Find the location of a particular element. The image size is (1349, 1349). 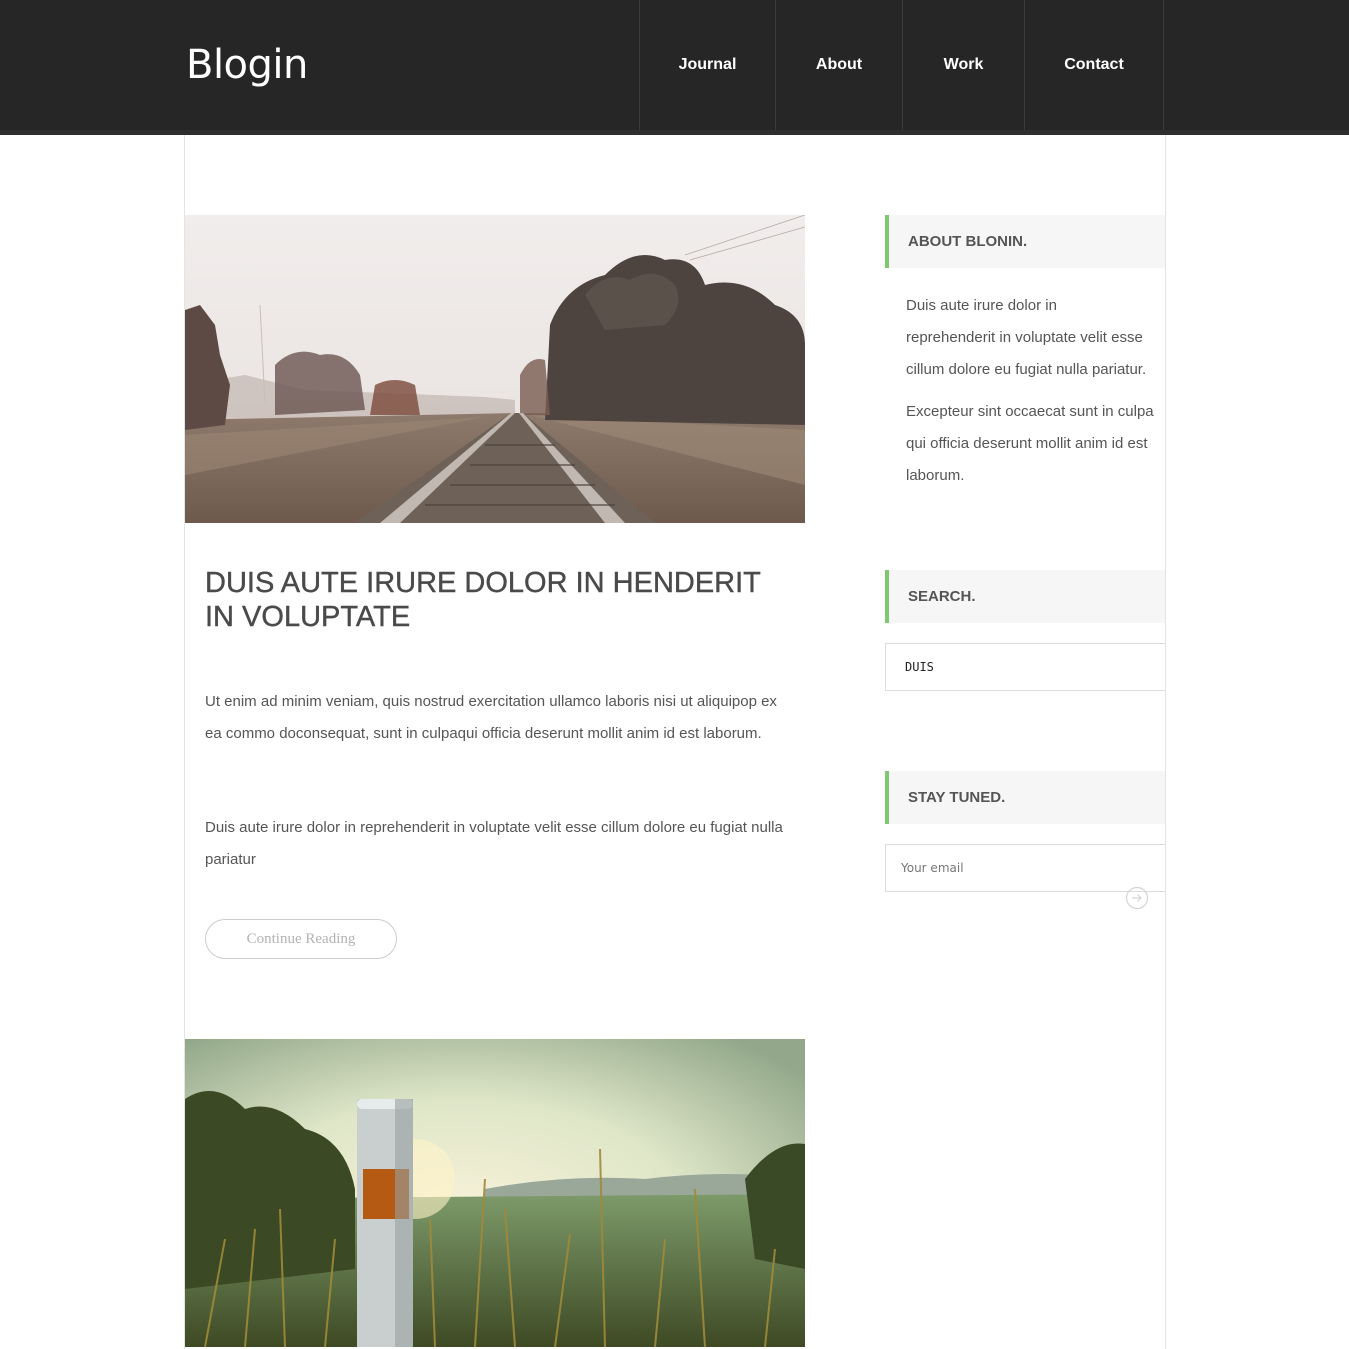

nav-contact: Contact is located at coordinates (1094, 65).